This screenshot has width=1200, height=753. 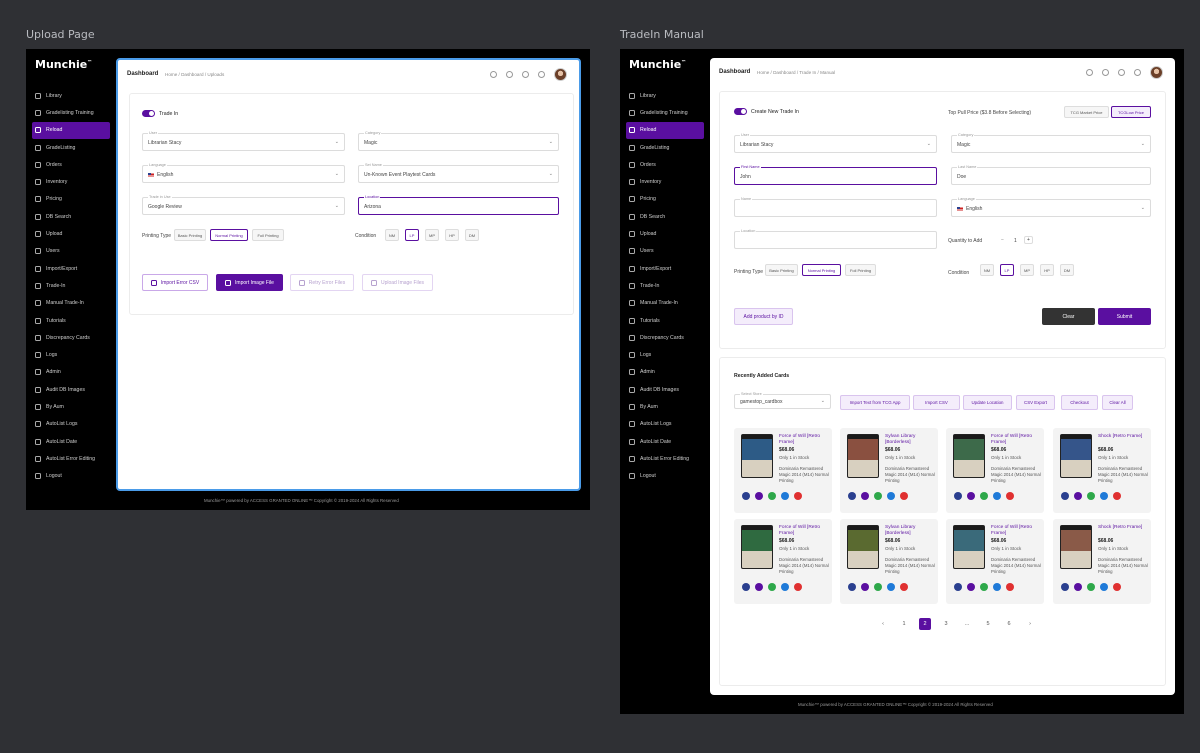 What do you see at coordinates (472, 235) in the screenshot?
I see `condition-option: DM` at bounding box center [472, 235].